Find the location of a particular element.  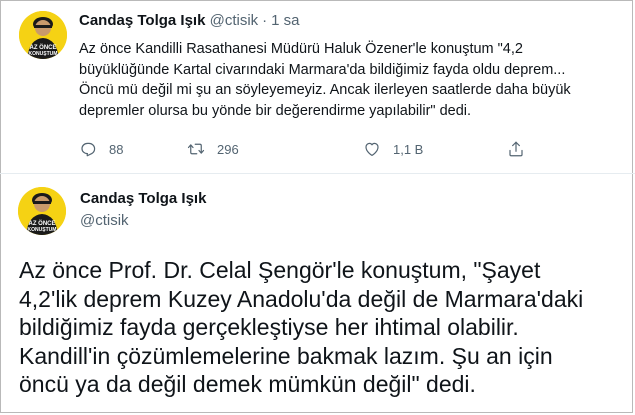

like-button: 1,1 B is located at coordinates (393, 149).